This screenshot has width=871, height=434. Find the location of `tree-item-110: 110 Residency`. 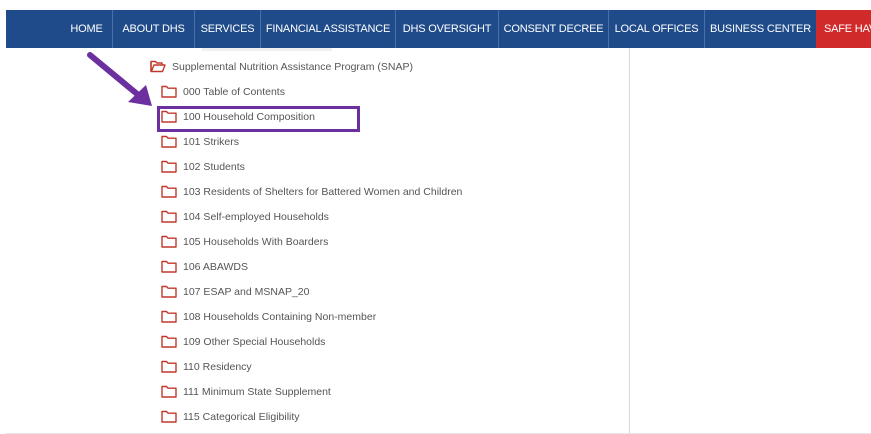

tree-item-110: 110 Residency is located at coordinates (206, 366).